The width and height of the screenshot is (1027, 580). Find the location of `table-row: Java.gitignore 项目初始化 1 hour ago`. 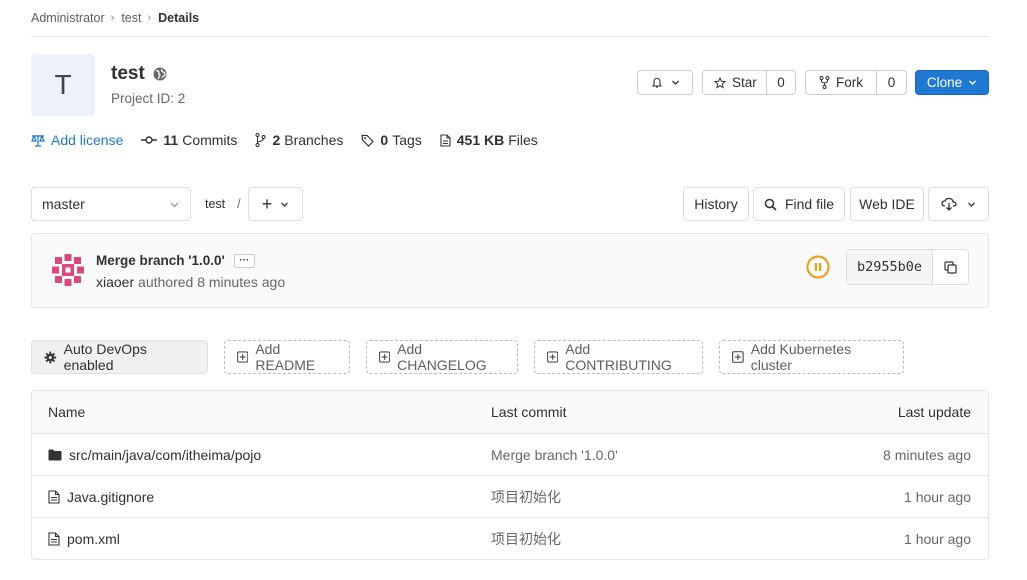

table-row: Java.gitignore 项目初始化 1 hour ago is located at coordinates (510, 496).